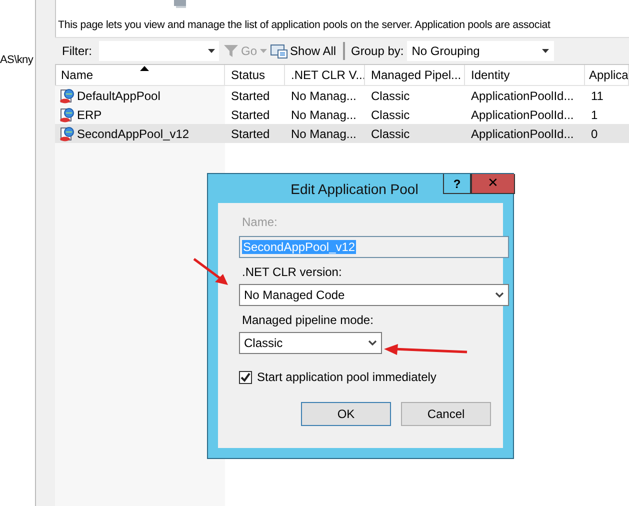 Image resolution: width=629 pixels, height=506 pixels. I want to click on group-by-label: Group by:, so click(377, 51).